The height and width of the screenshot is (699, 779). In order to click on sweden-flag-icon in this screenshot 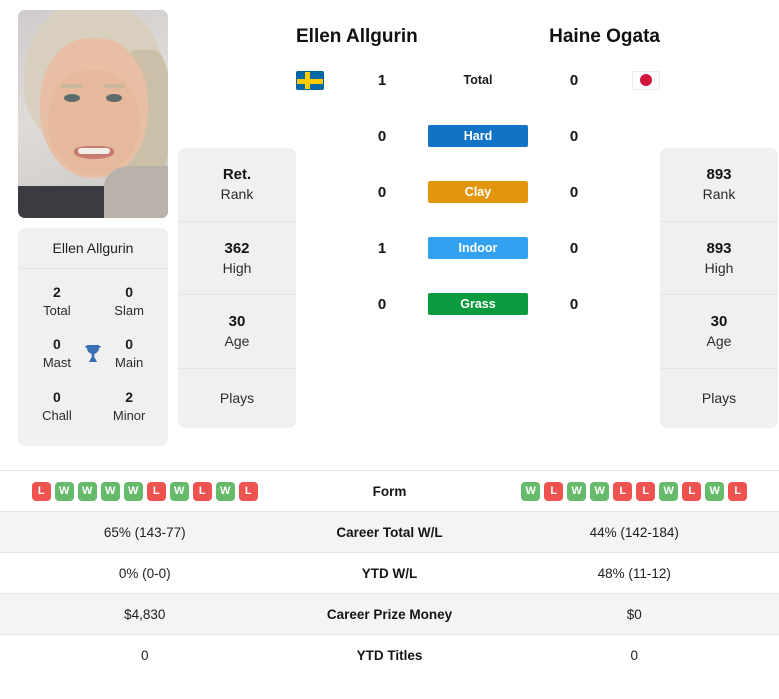, I will do `click(310, 80)`.